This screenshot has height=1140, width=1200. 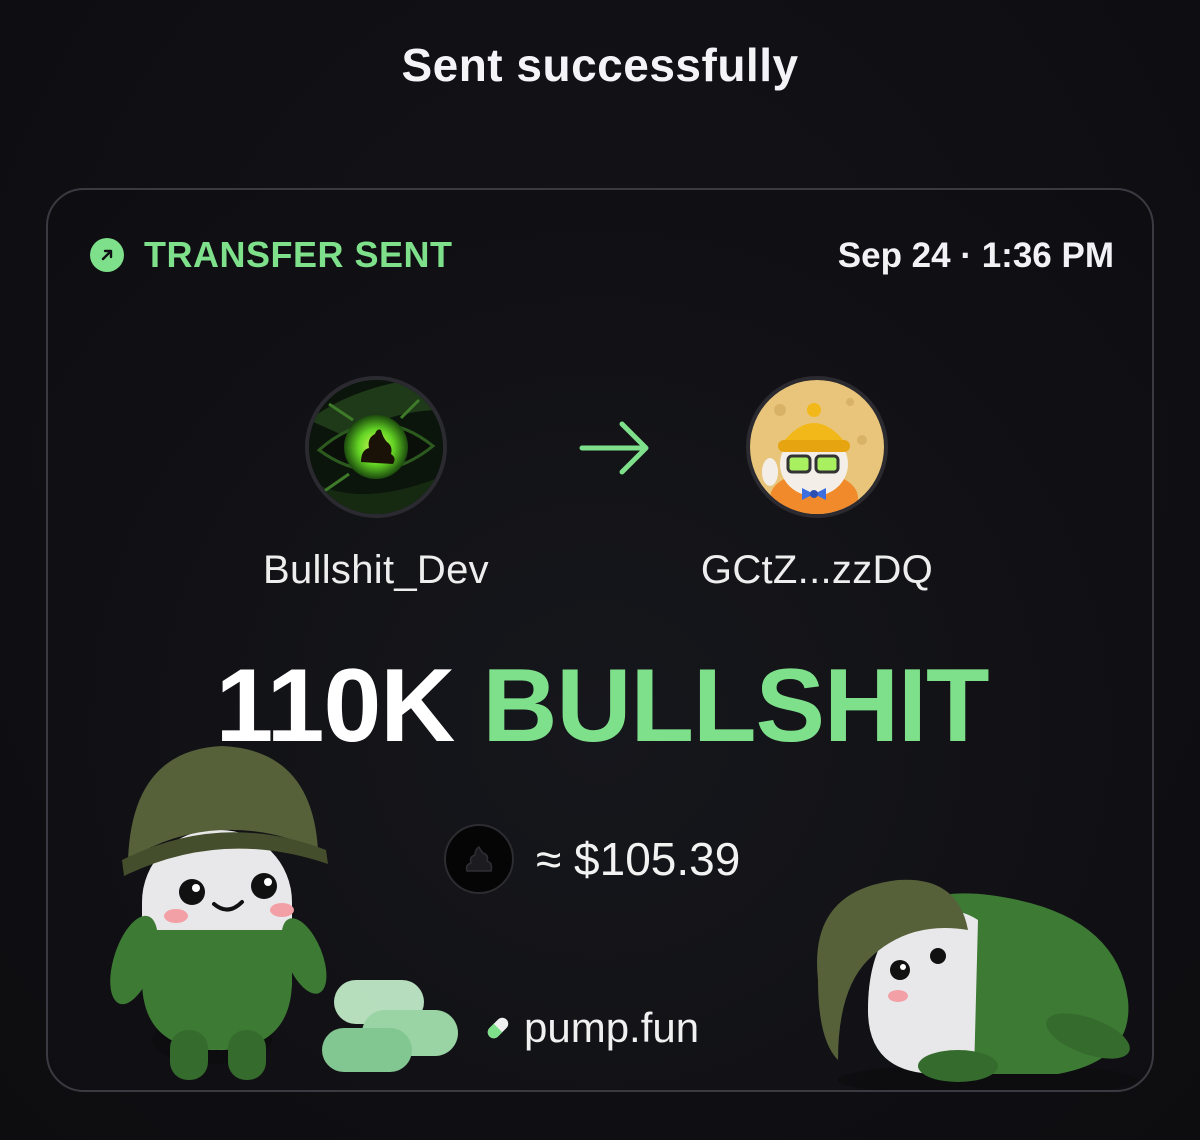 I want to click on arrow-right-icon, so click(x=614, y=448).